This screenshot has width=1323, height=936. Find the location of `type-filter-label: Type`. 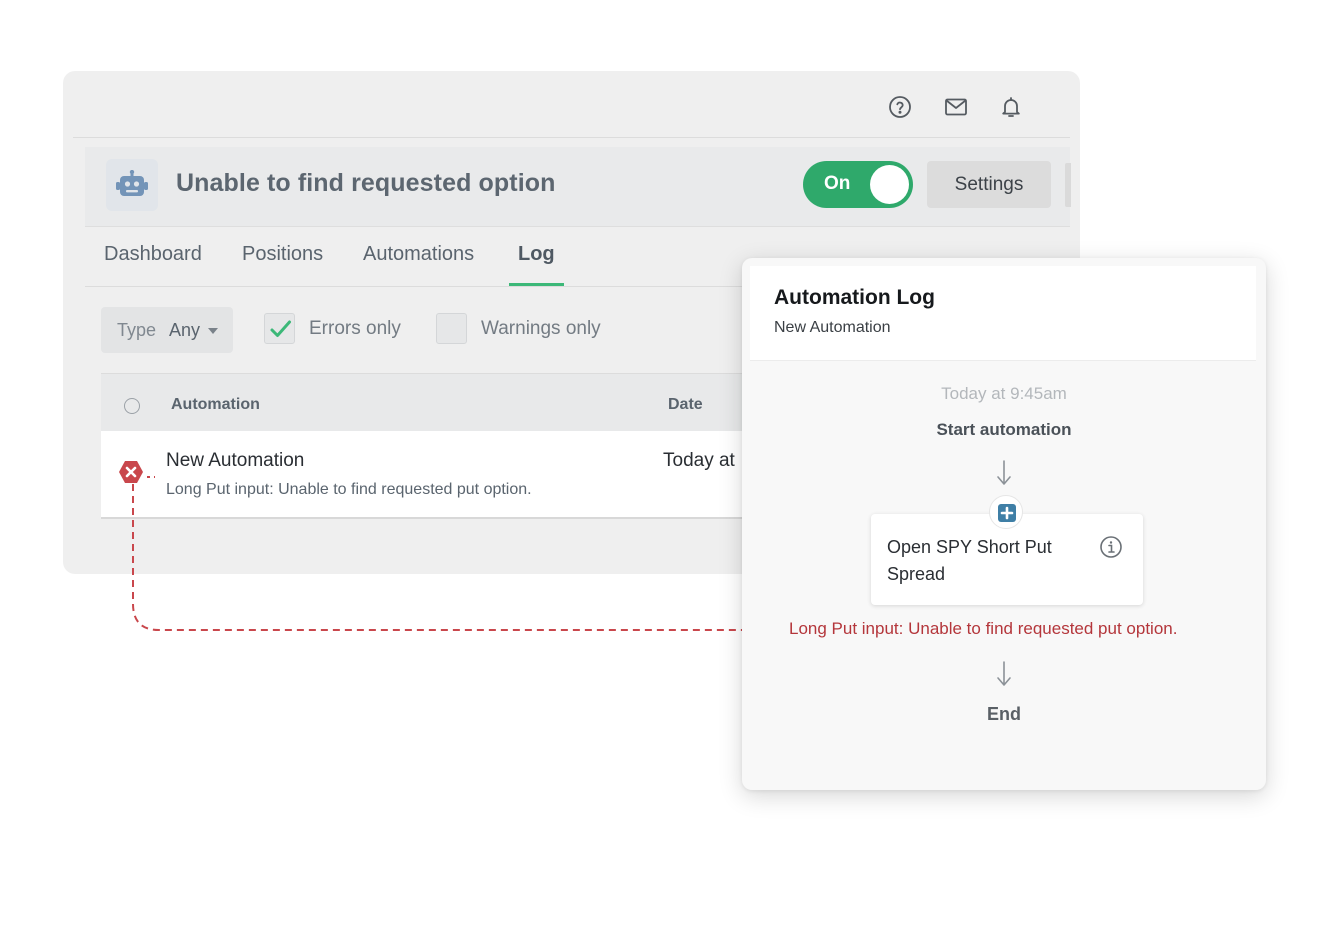

type-filter-label: Type is located at coordinates (137, 330).